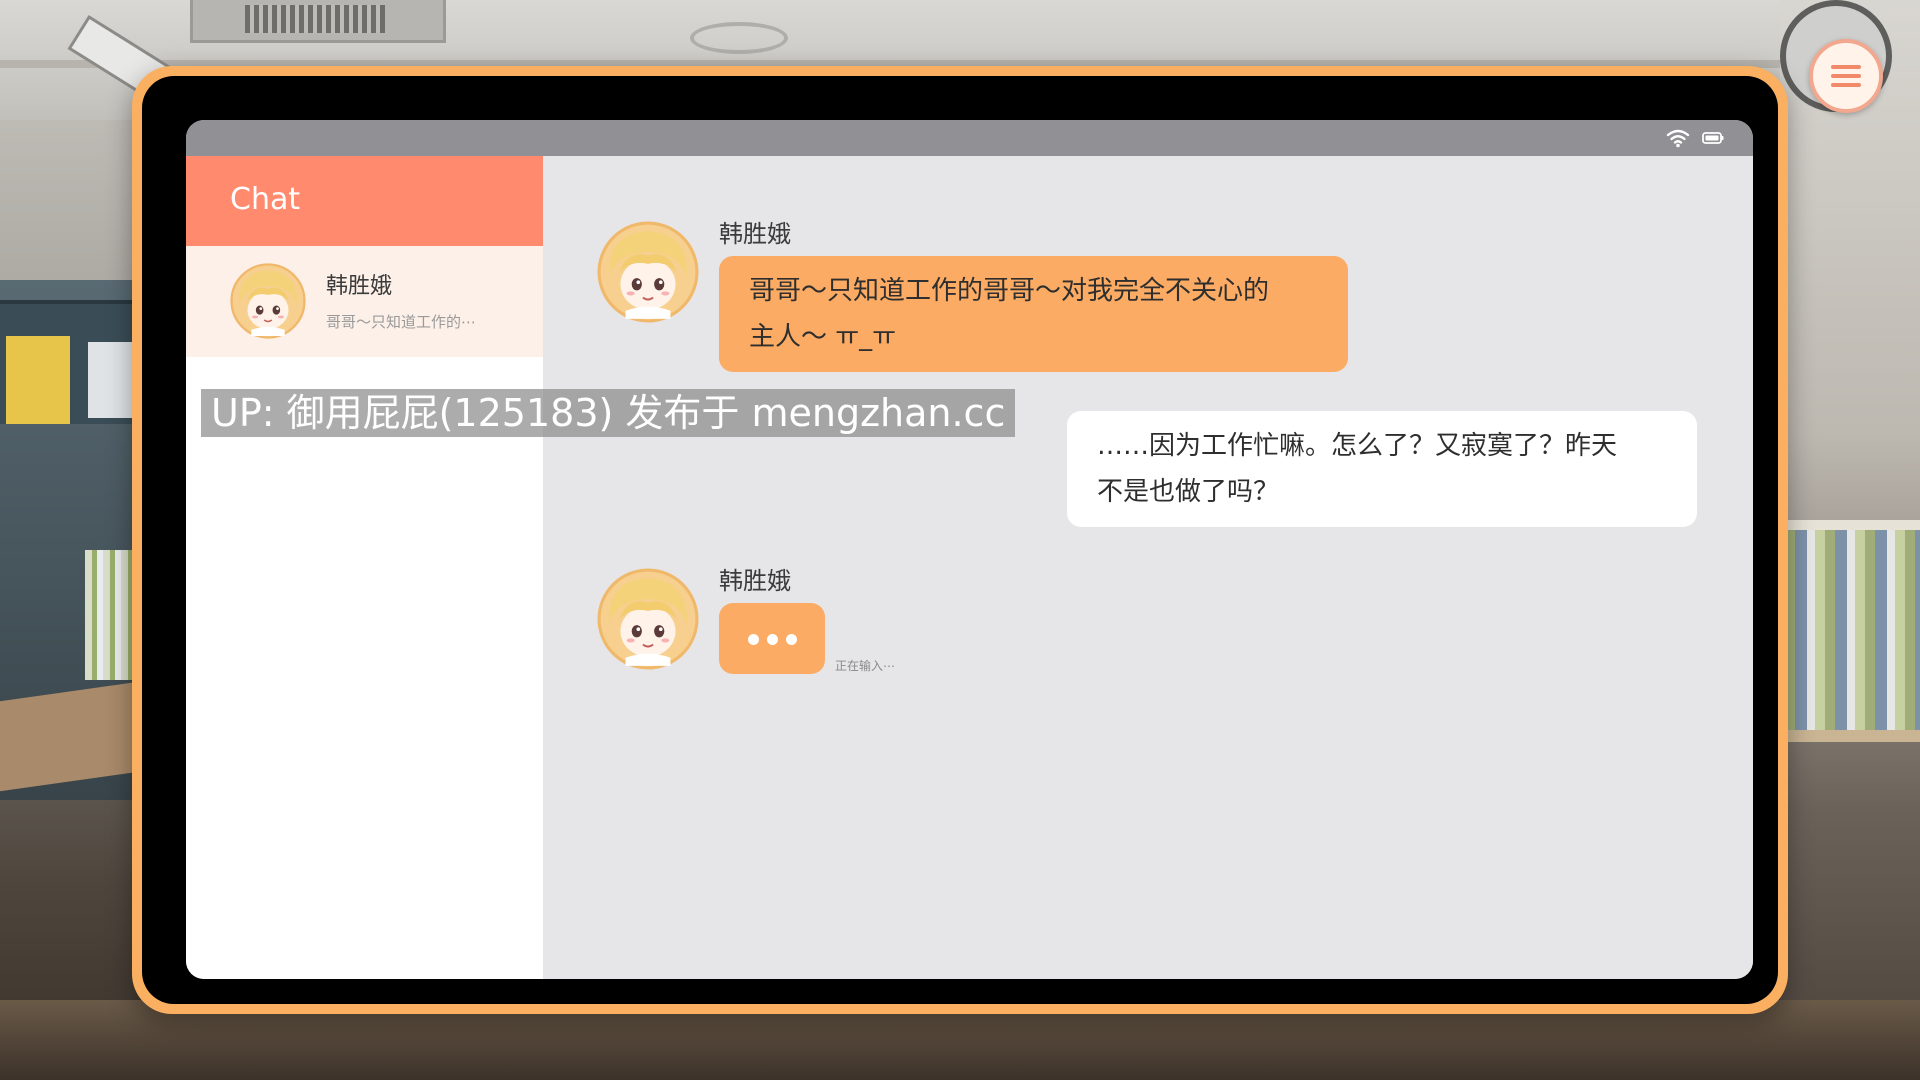 Image resolution: width=1920 pixels, height=1080 pixels. Describe the element at coordinates (1033, 314) in the screenshot. I see `incoming-message-bubble: 哥哥～只知道工作的哥哥～对我完全不关心的 主人～ ㅠ_ㅠ` at that location.